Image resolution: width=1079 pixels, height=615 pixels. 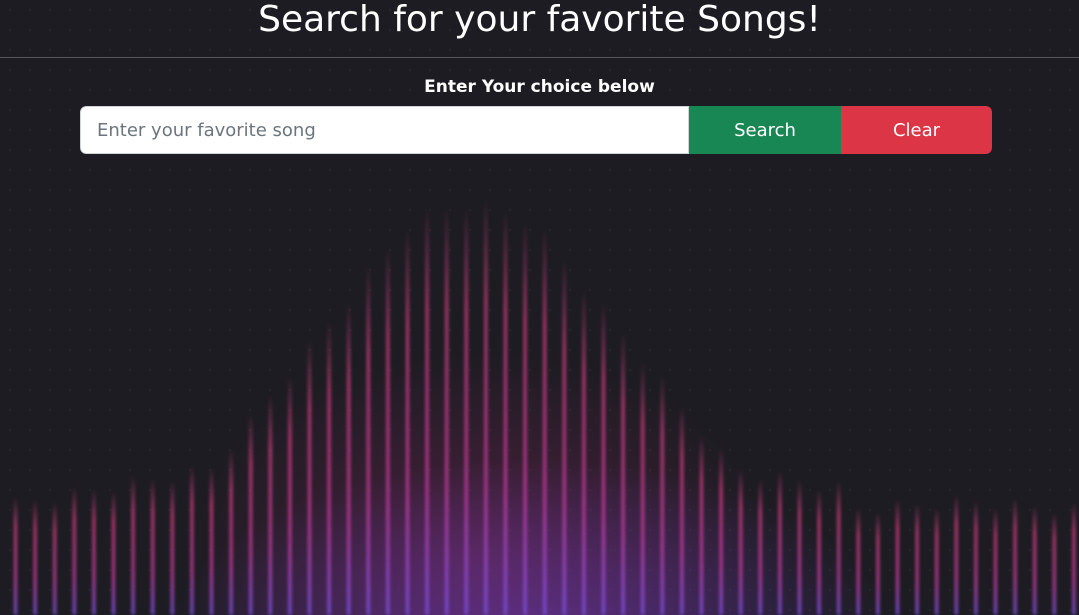 I want to click on search-button: Search, so click(x=765, y=130).